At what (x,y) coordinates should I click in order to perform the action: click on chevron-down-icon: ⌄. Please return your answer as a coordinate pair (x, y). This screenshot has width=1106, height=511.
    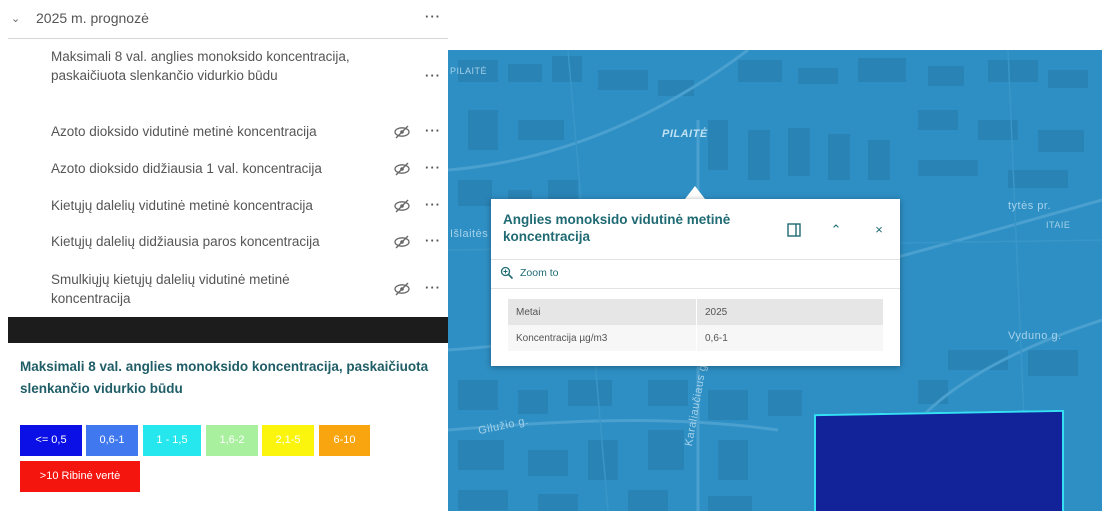
    Looking at the image, I should click on (15, 18).